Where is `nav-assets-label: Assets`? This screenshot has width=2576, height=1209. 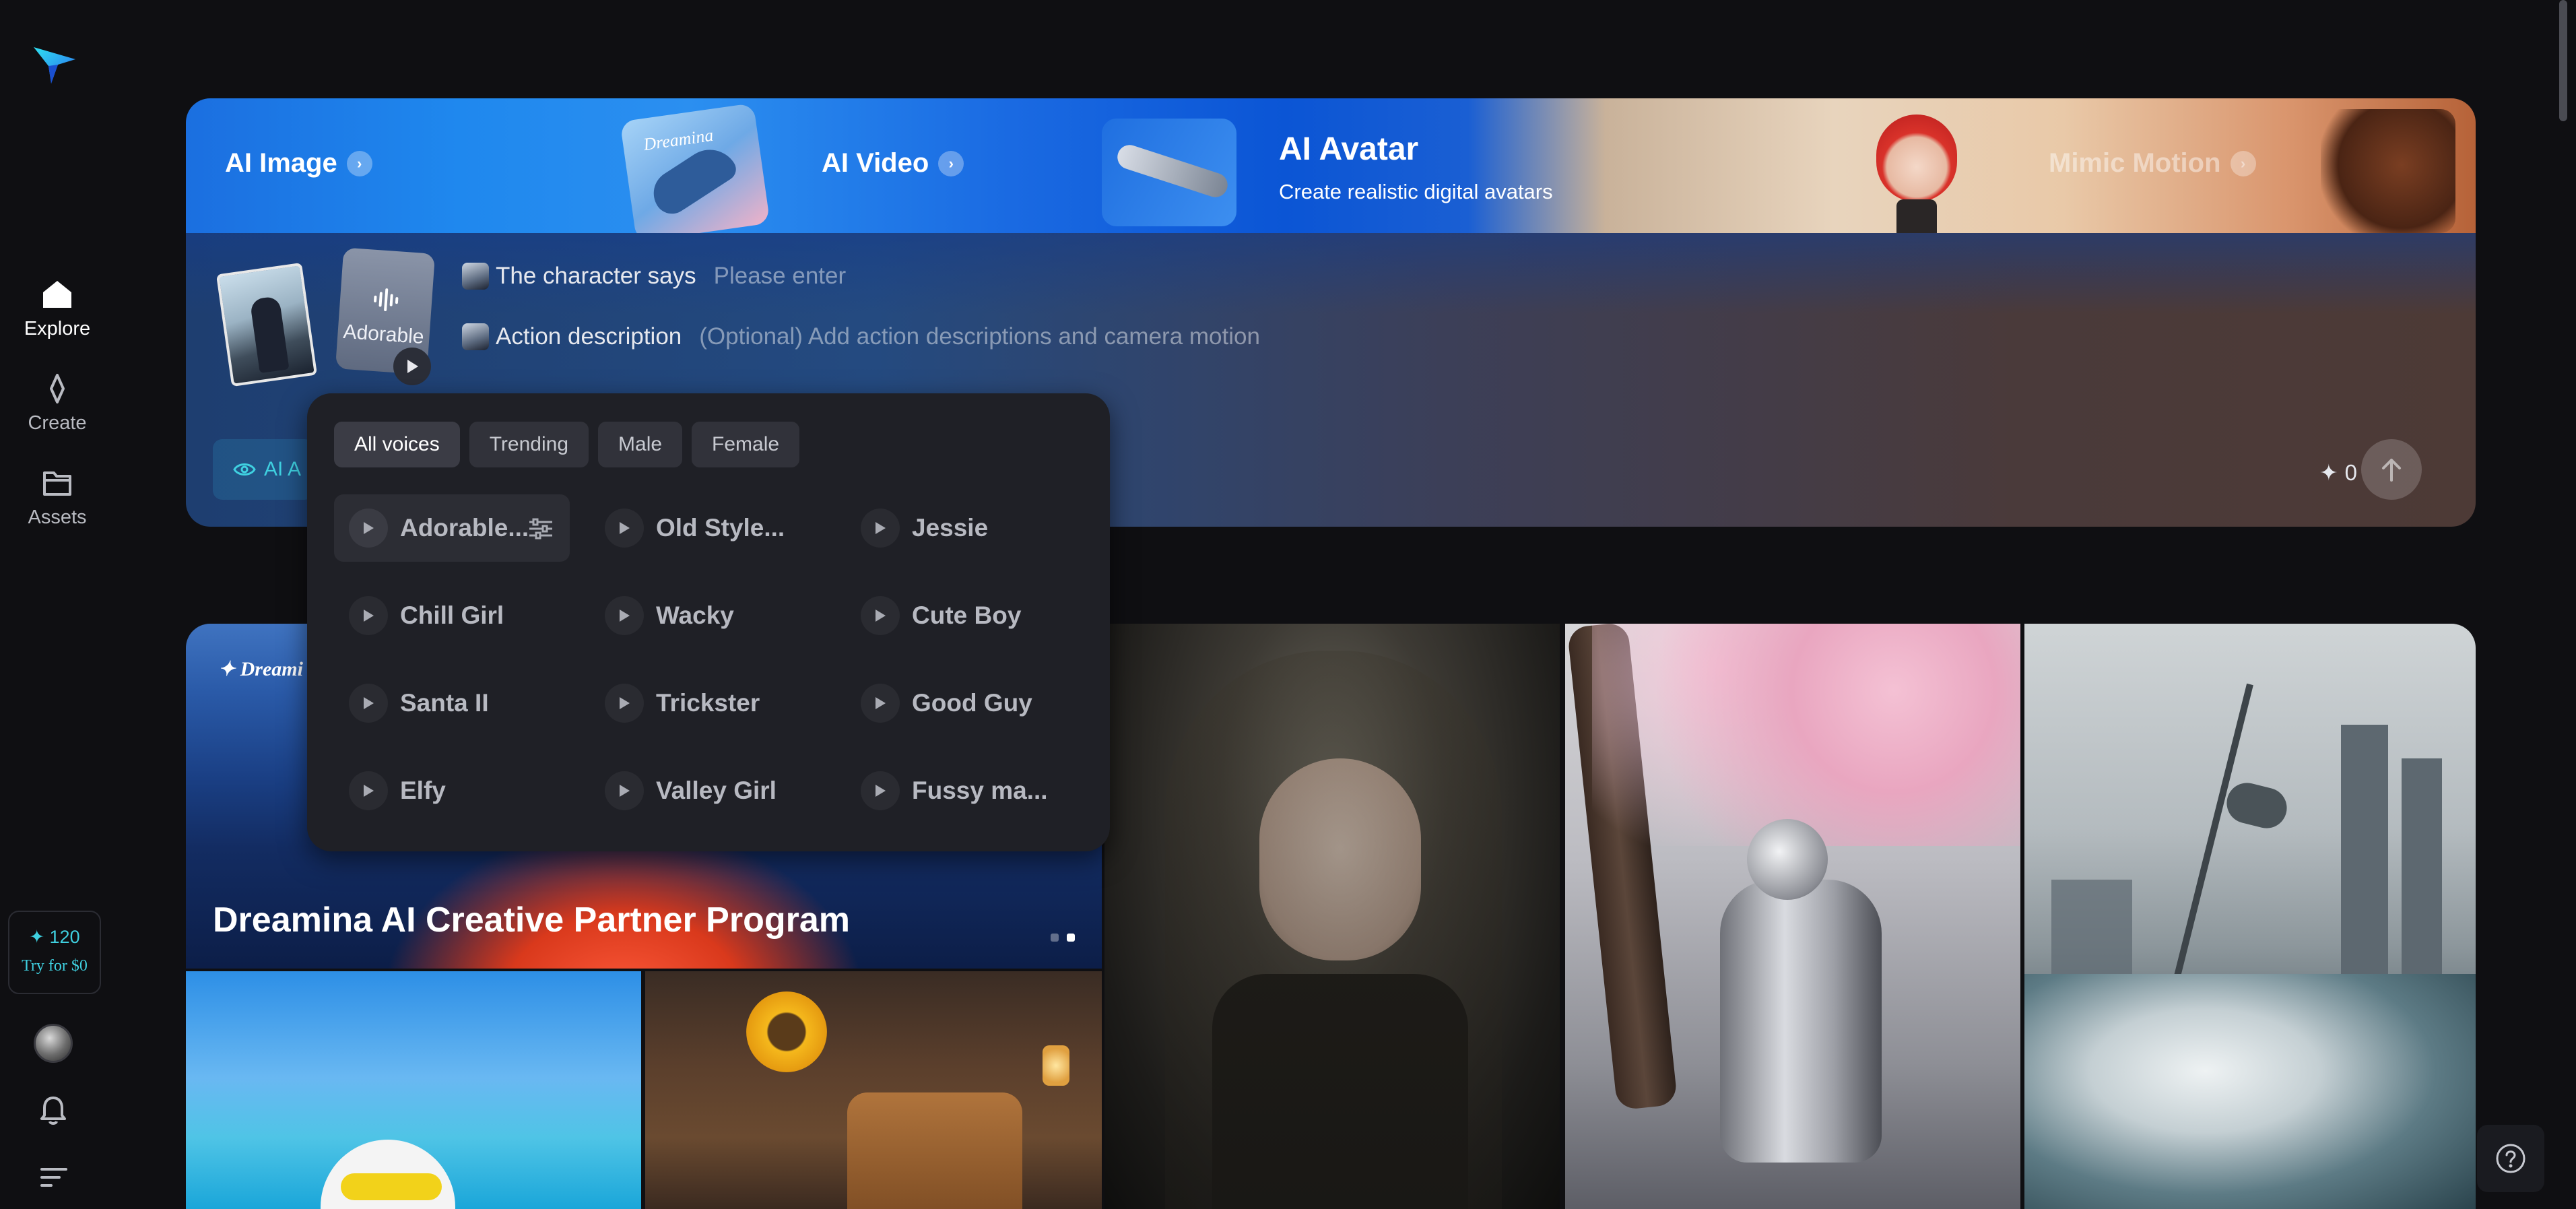
nav-assets-label: Assets is located at coordinates (57, 517).